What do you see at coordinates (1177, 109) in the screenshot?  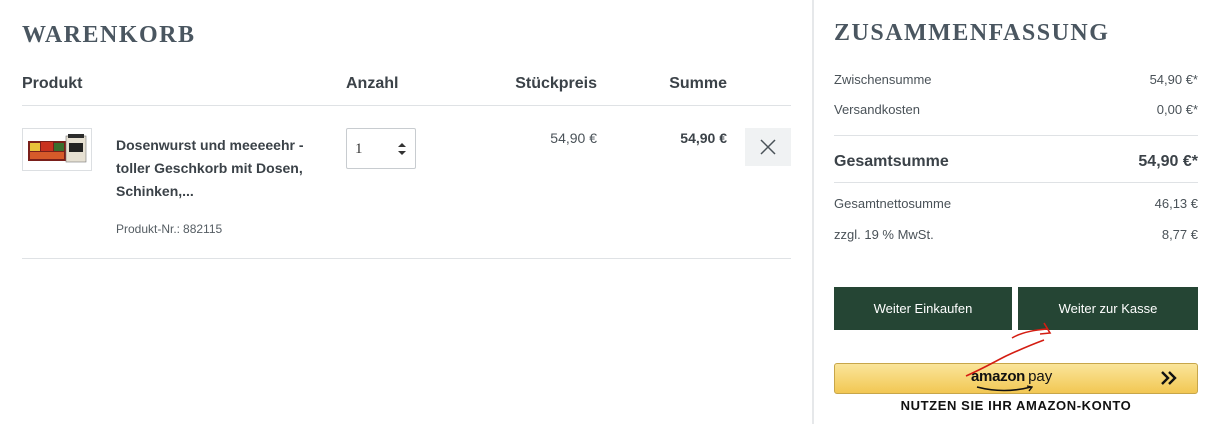 I see `shipping-value: 0,00 €*` at bounding box center [1177, 109].